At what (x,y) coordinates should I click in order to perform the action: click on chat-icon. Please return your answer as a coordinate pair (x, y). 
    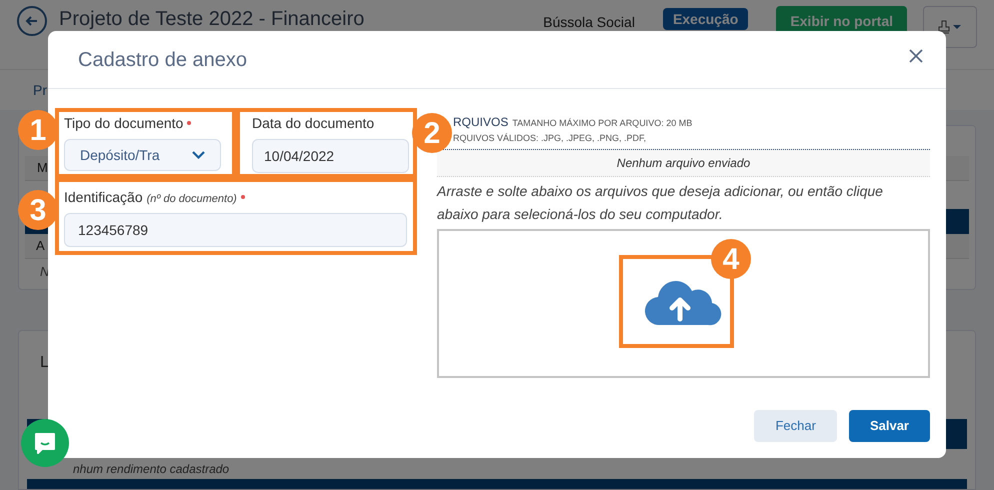
    Looking at the image, I should click on (45, 443).